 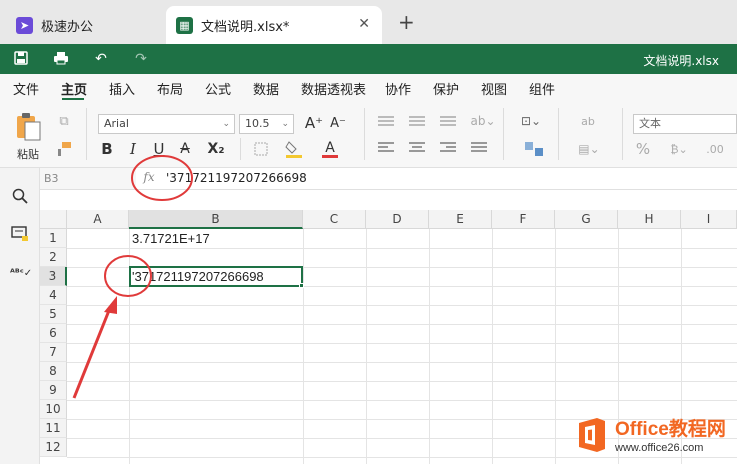 What do you see at coordinates (53, 447) in the screenshot?
I see `row-header: 12` at bounding box center [53, 447].